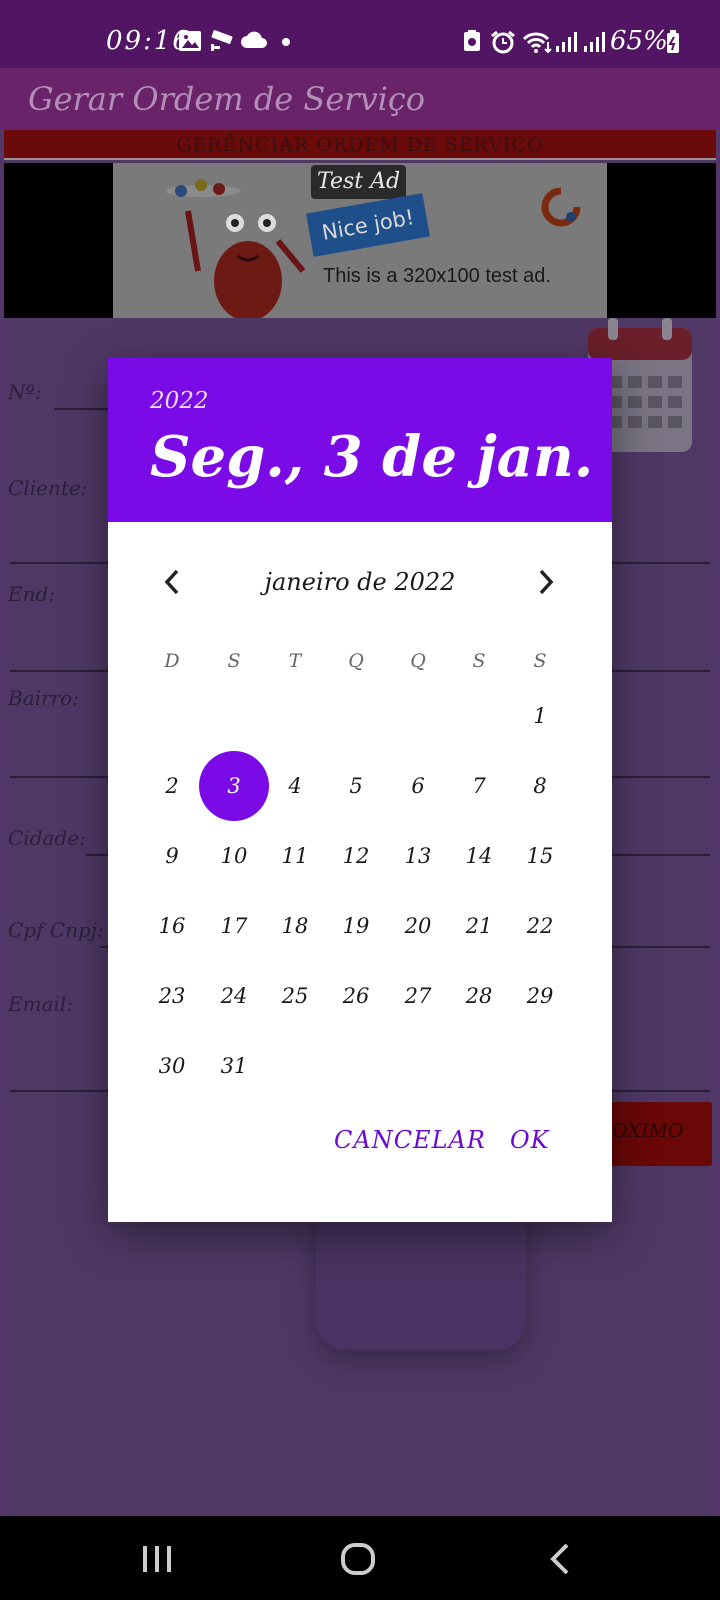 The image size is (720, 1600). I want to click on battery-saver-icon, so click(472, 40).